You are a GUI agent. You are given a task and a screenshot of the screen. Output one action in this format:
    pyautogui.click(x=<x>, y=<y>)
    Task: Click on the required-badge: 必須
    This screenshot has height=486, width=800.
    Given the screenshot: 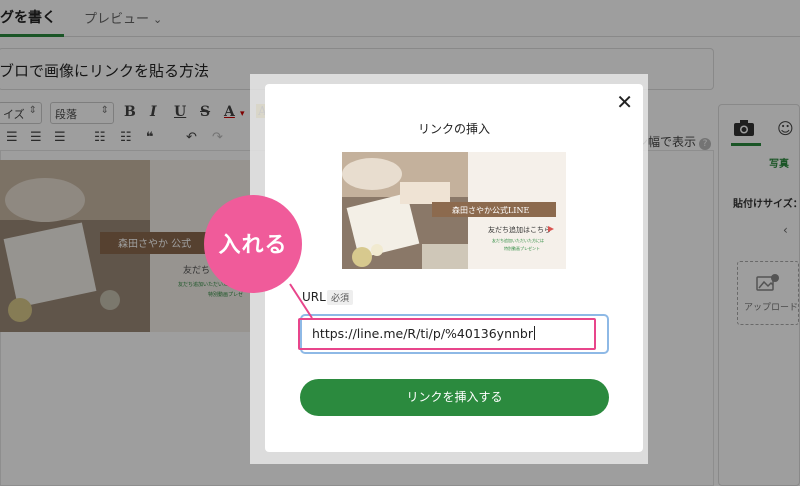 What is the action you would take?
    pyautogui.click(x=340, y=297)
    